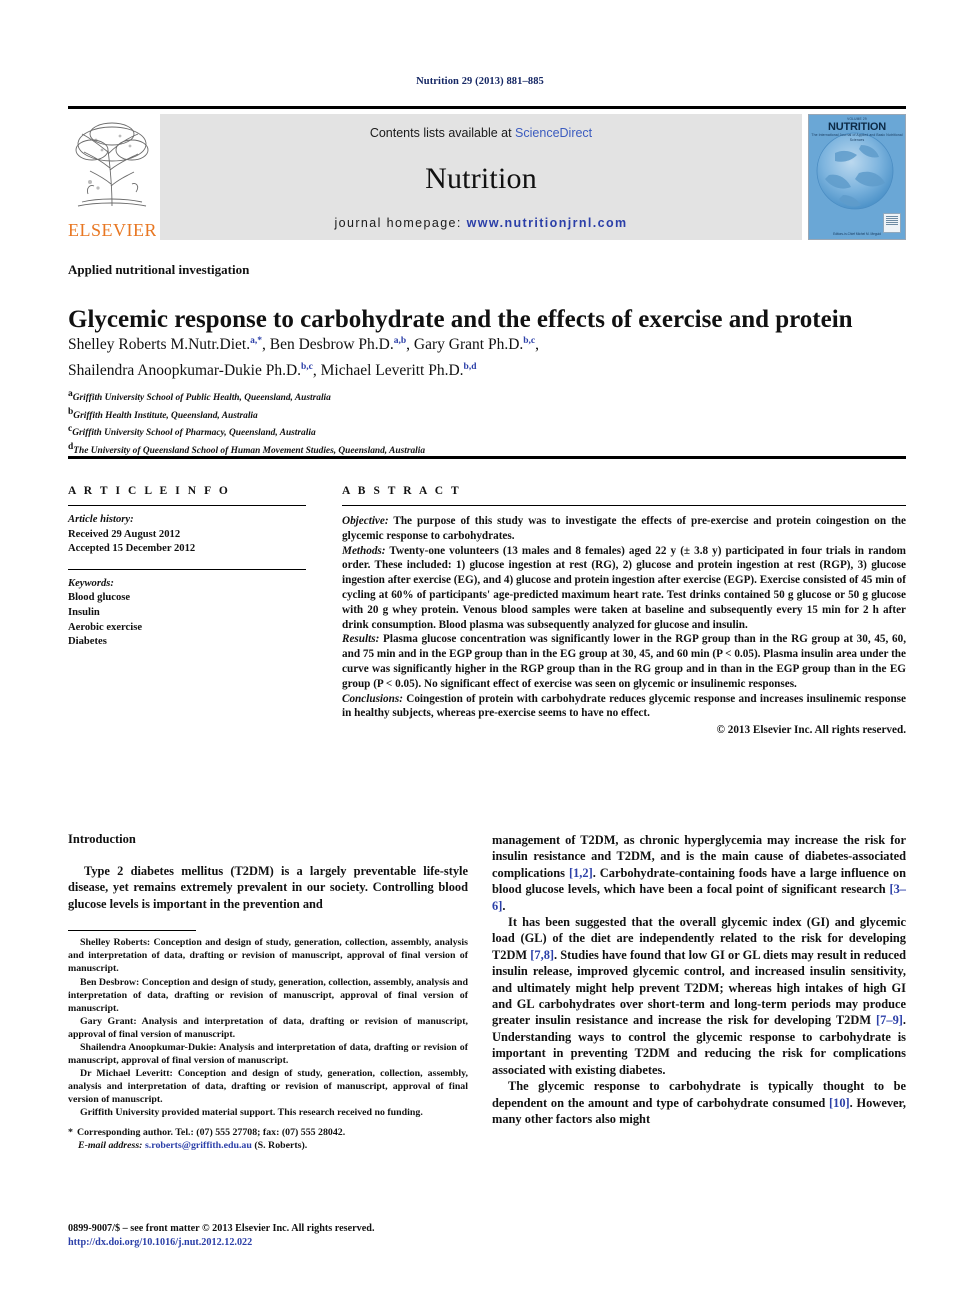 This screenshot has width=960, height=1290. What do you see at coordinates (185, 371) in the screenshot?
I see `author-name: Shailendra Anoopkumar-Dukie Ph.D.` at bounding box center [185, 371].